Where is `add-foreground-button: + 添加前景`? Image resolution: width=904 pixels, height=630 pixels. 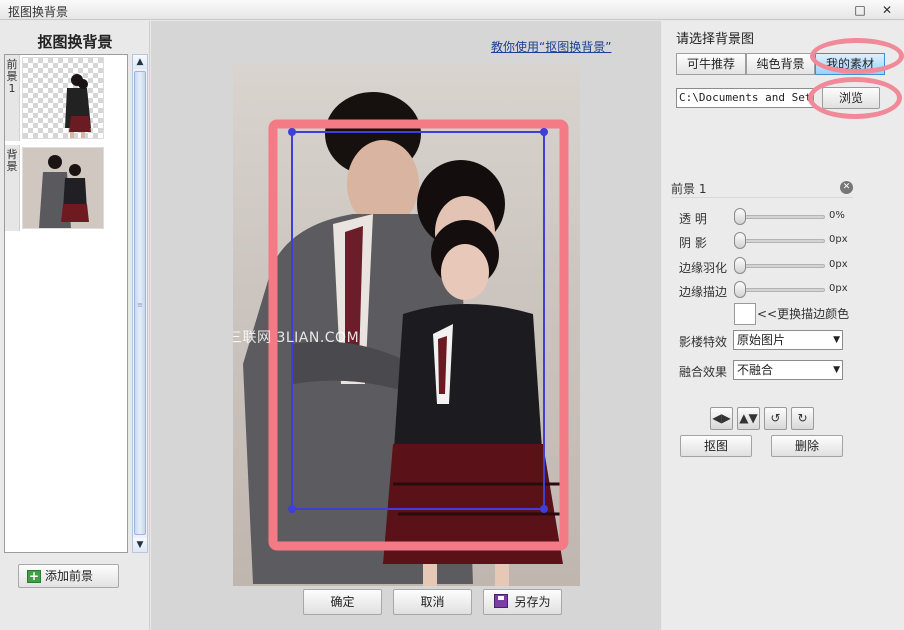 add-foreground-button: + 添加前景 is located at coordinates (68, 576).